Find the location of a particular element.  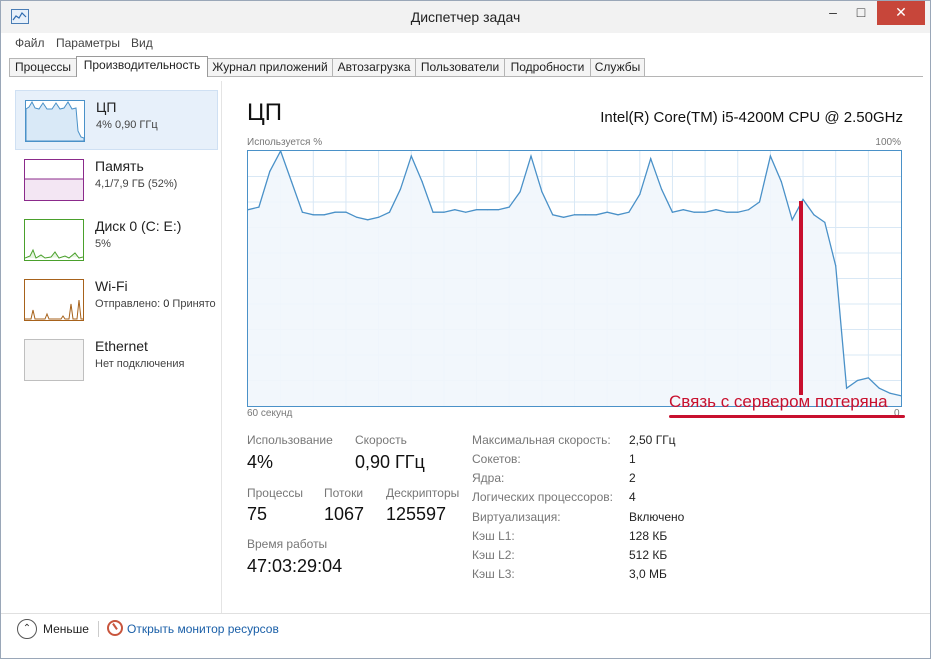

uptime-value: 47:03:29:04 is located at coordinates (295, 566).